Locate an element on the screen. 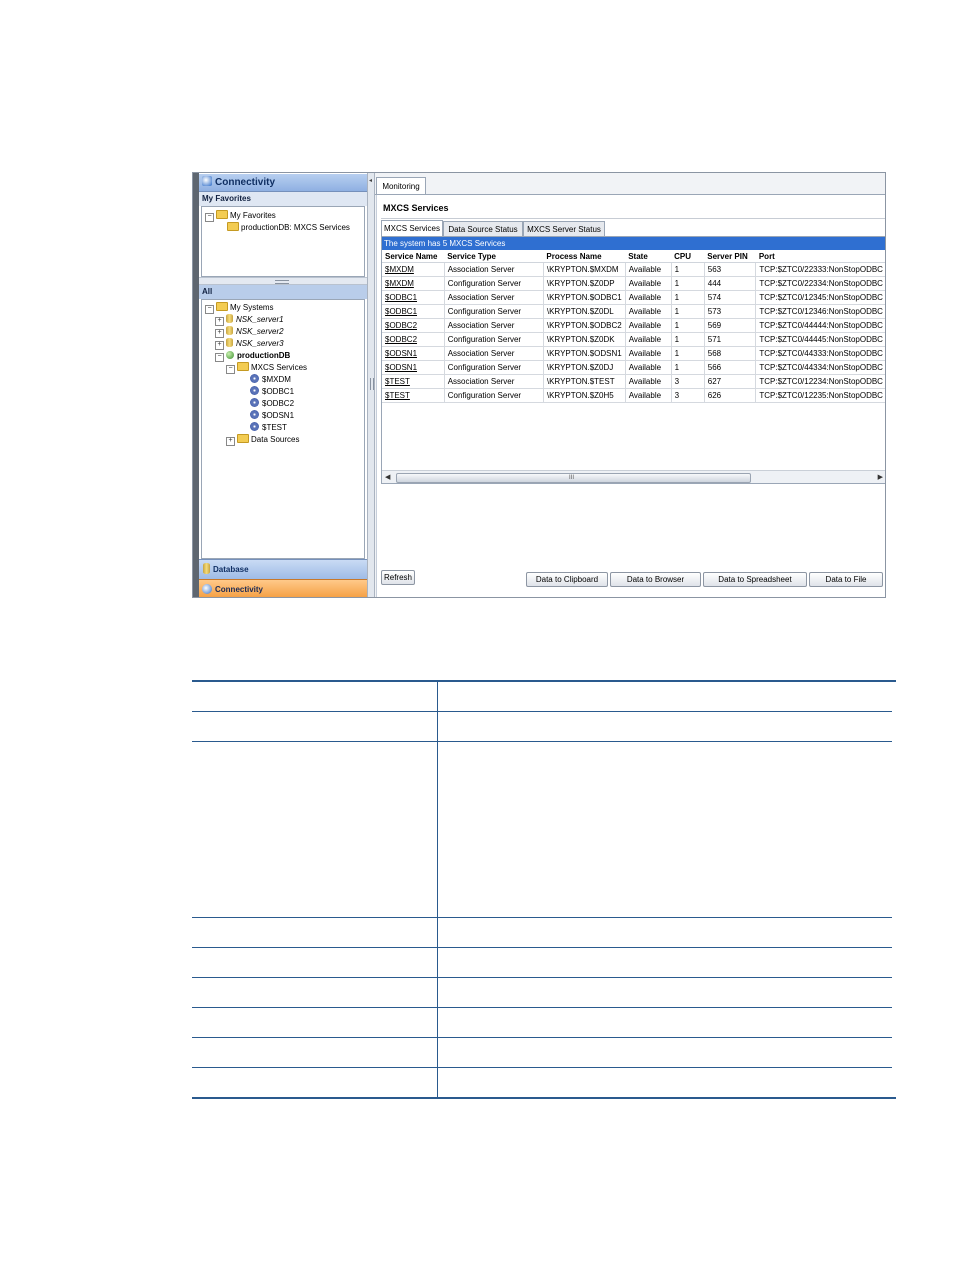 The height and width of the screenshot is (1270, 954). tab-monitoring: Monitoring is located at coordinates (401, 185).